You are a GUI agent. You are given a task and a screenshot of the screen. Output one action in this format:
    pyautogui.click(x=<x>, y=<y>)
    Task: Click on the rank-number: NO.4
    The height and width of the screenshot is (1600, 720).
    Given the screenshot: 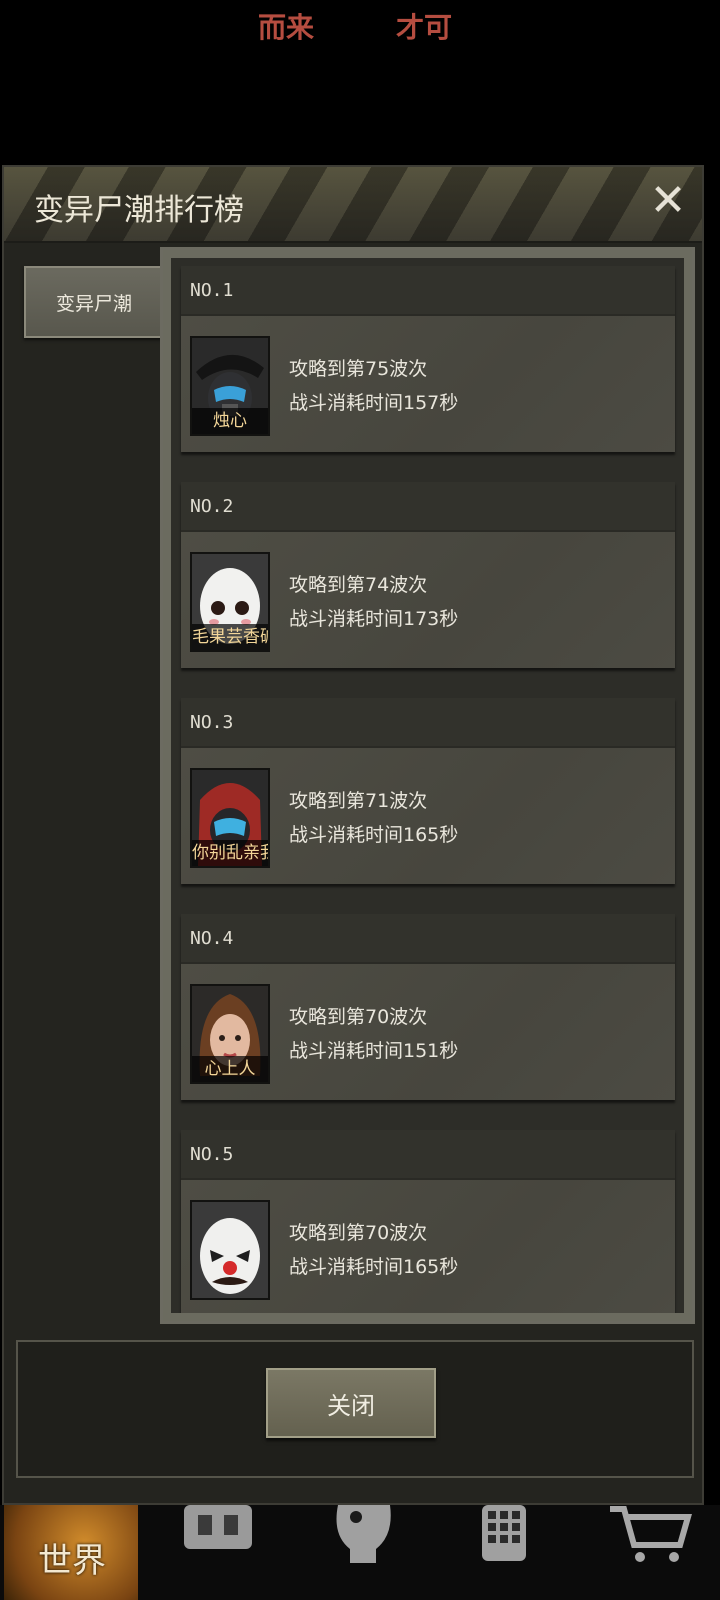 What is the action you would take?
    pyautogui.click(x=212, y=938)
    